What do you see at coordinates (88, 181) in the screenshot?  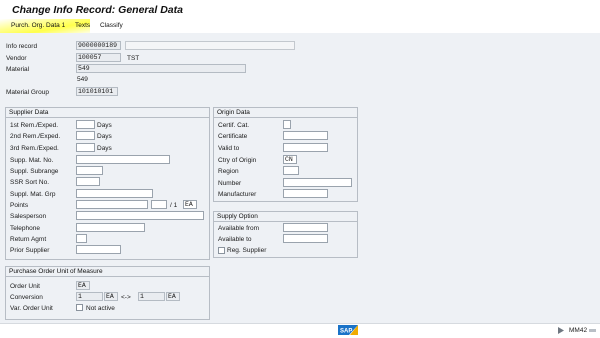 I see `ssr-sort-no-field` at bounding box center [88, 181].